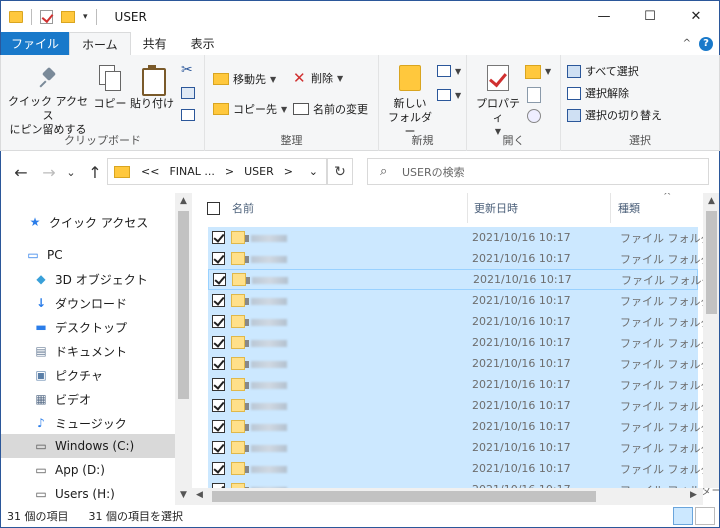  What do you see at coordinates (683, 516) in the screenshot?
I see `details-view-button` at bounding box center [683, 516].